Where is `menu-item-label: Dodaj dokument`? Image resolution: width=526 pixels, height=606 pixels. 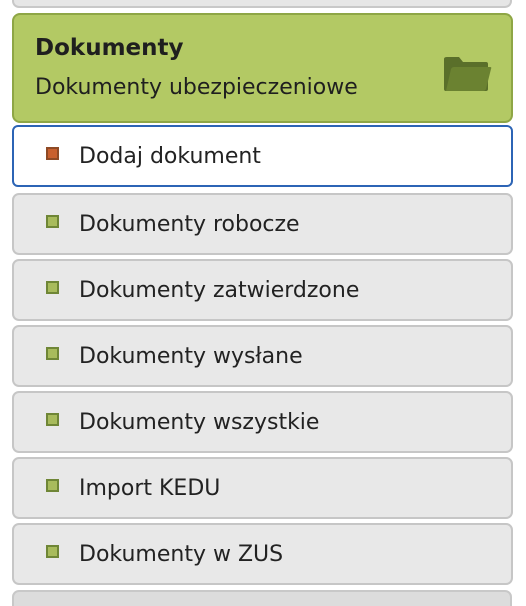
menu-item-label: Dodaj dokument is located at coordinates (170, 156).